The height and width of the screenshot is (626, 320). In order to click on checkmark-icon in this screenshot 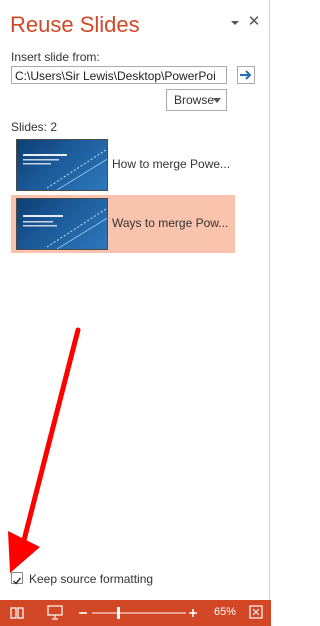, I will do `click(17, 581)`.